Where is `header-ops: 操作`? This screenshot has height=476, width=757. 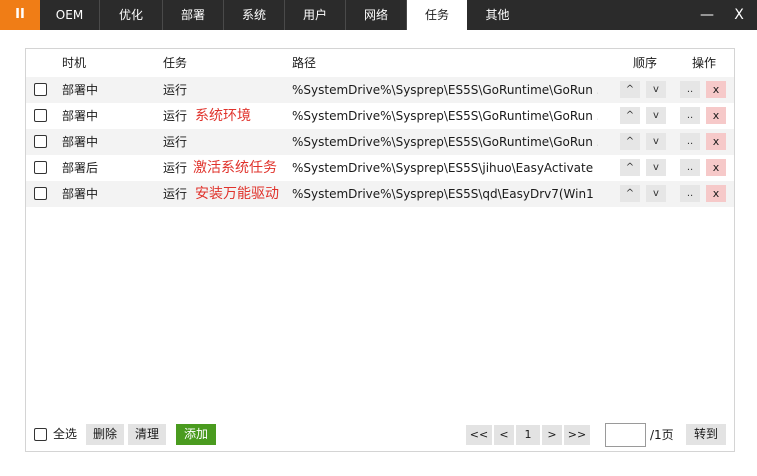 header-ops: 操作 is located at coordinates (704, 63).